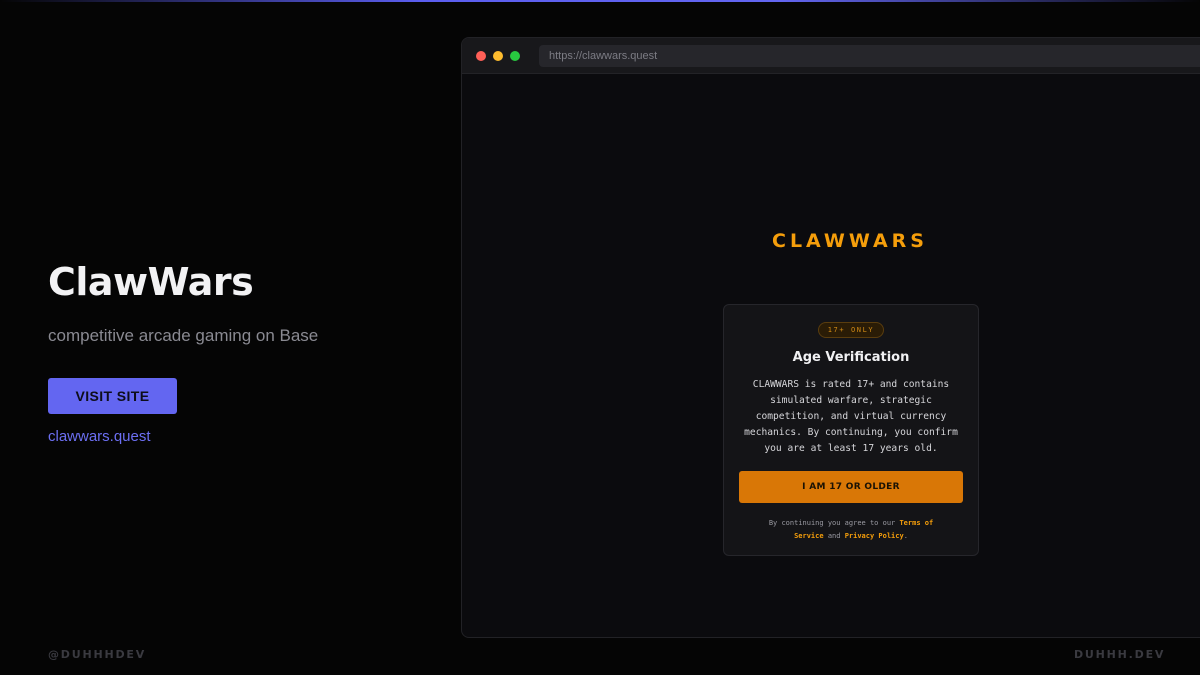  I want to click on confirm-age-button: I AM 17 OR OLDER, so click(851, 487).